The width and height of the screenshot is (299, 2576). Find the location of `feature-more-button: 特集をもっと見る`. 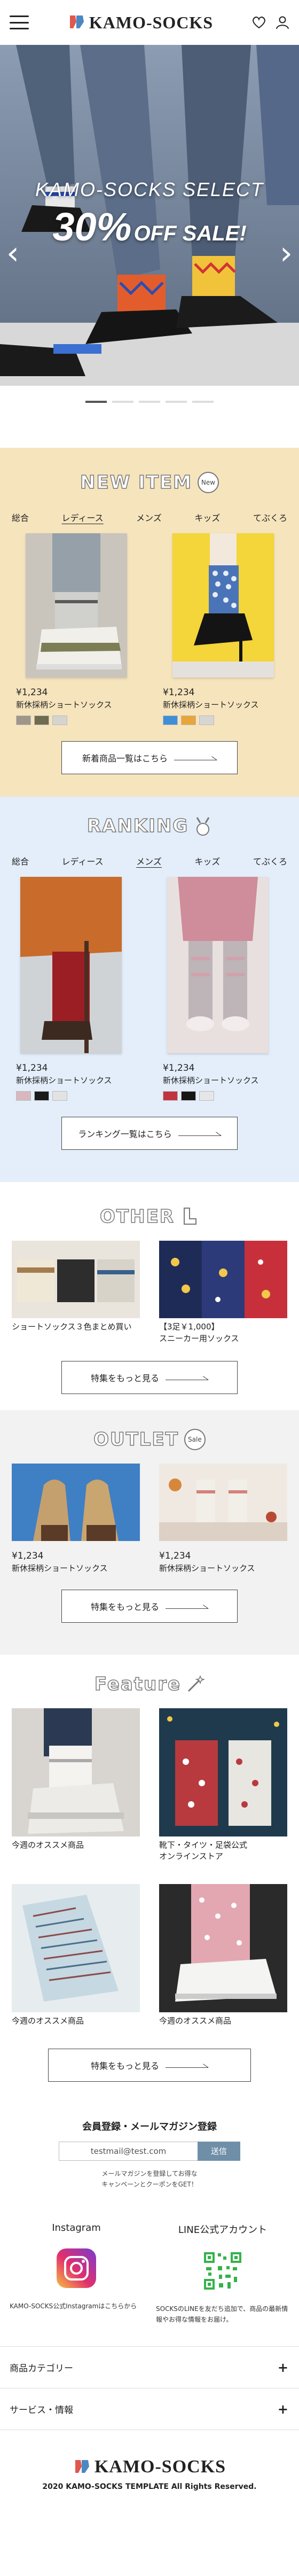

feature-more-button: 特集をもっと見る is located at coordinates (149, 2065).